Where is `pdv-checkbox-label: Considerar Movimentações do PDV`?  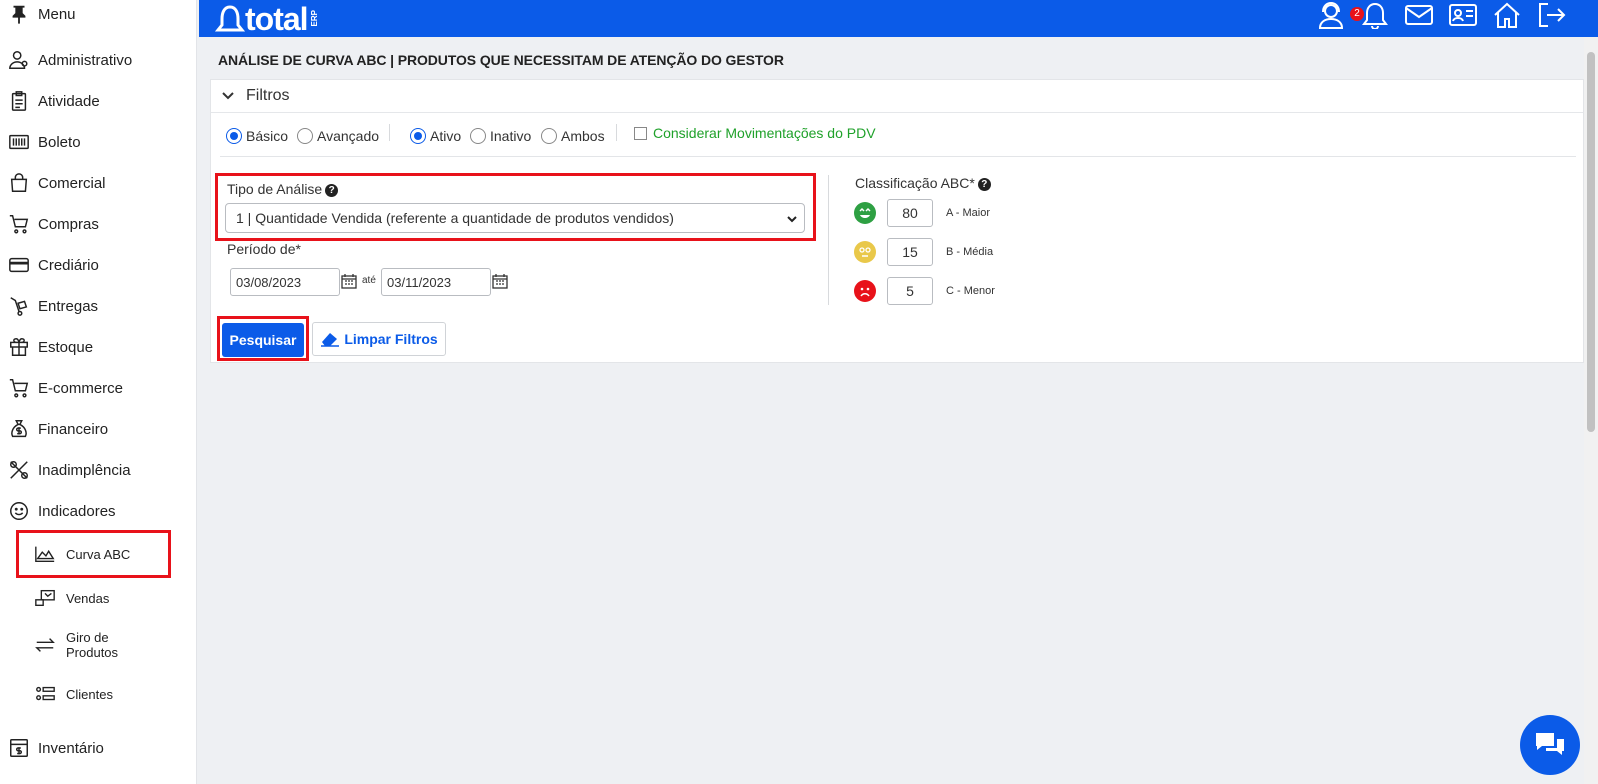
pdv-checkbox-label: Considerar Movimentações do PDV is located at coordinates (764, 133).